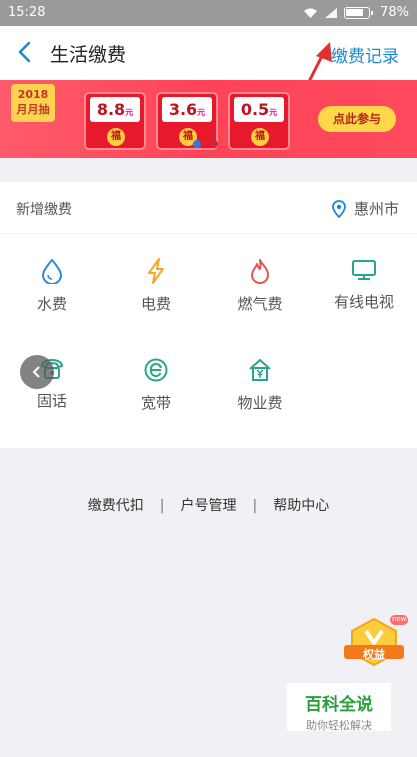 This screenshot has width=417, height=757. I want to click on watermark: 百科全说 助你轻松解决, so click(339, 707).